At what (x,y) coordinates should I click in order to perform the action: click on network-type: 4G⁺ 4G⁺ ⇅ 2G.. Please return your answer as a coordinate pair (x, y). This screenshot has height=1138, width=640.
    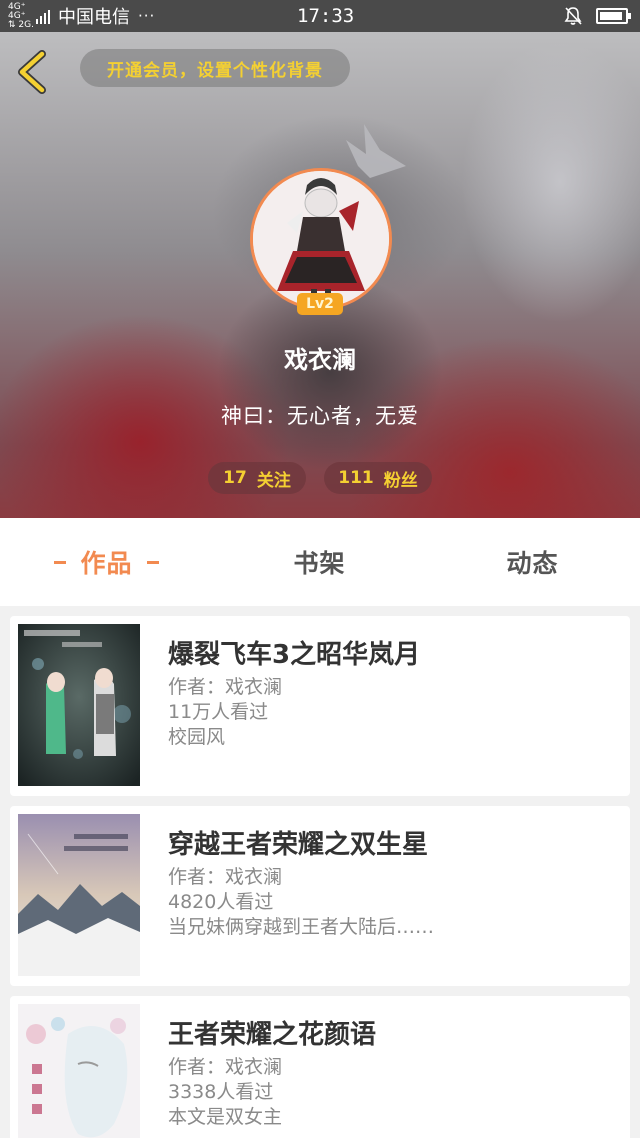
    Looking at the image, I should click on (21, 15).